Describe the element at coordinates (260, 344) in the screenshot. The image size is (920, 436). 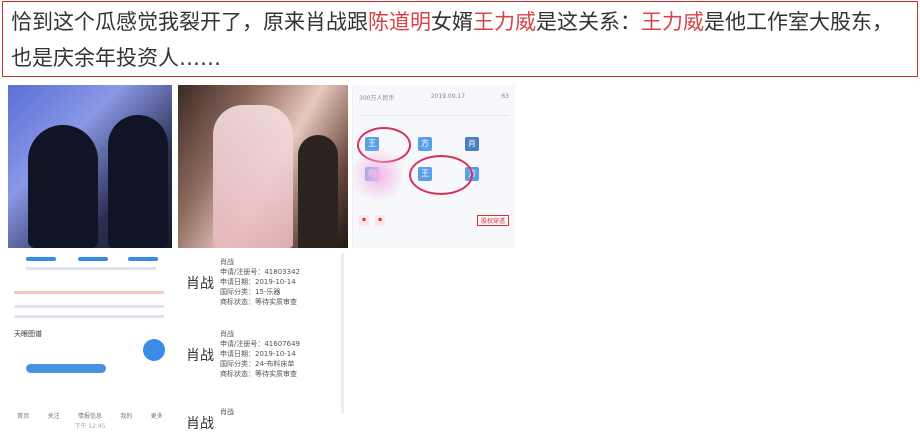
I see `reg-no: 申请/注册号：41607649` at that location.